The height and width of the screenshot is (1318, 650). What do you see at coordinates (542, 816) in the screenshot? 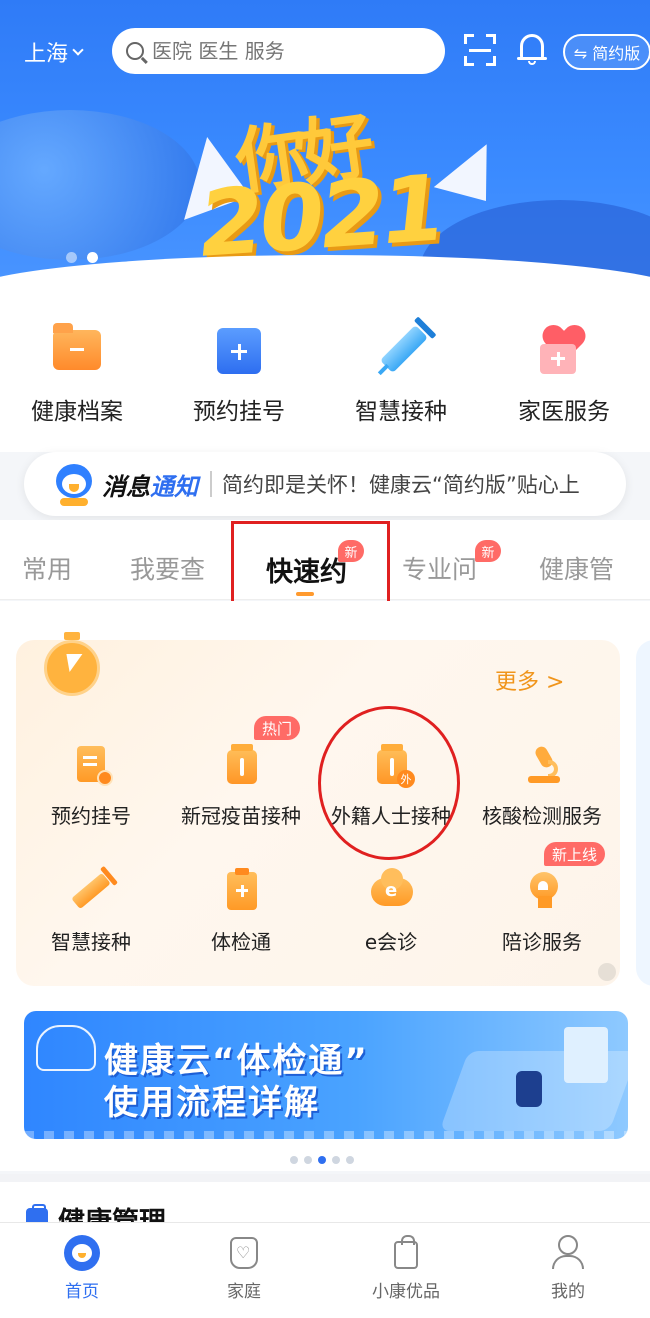
I see `service-label: 核酸检测服务` at bounding box center [542, 816].